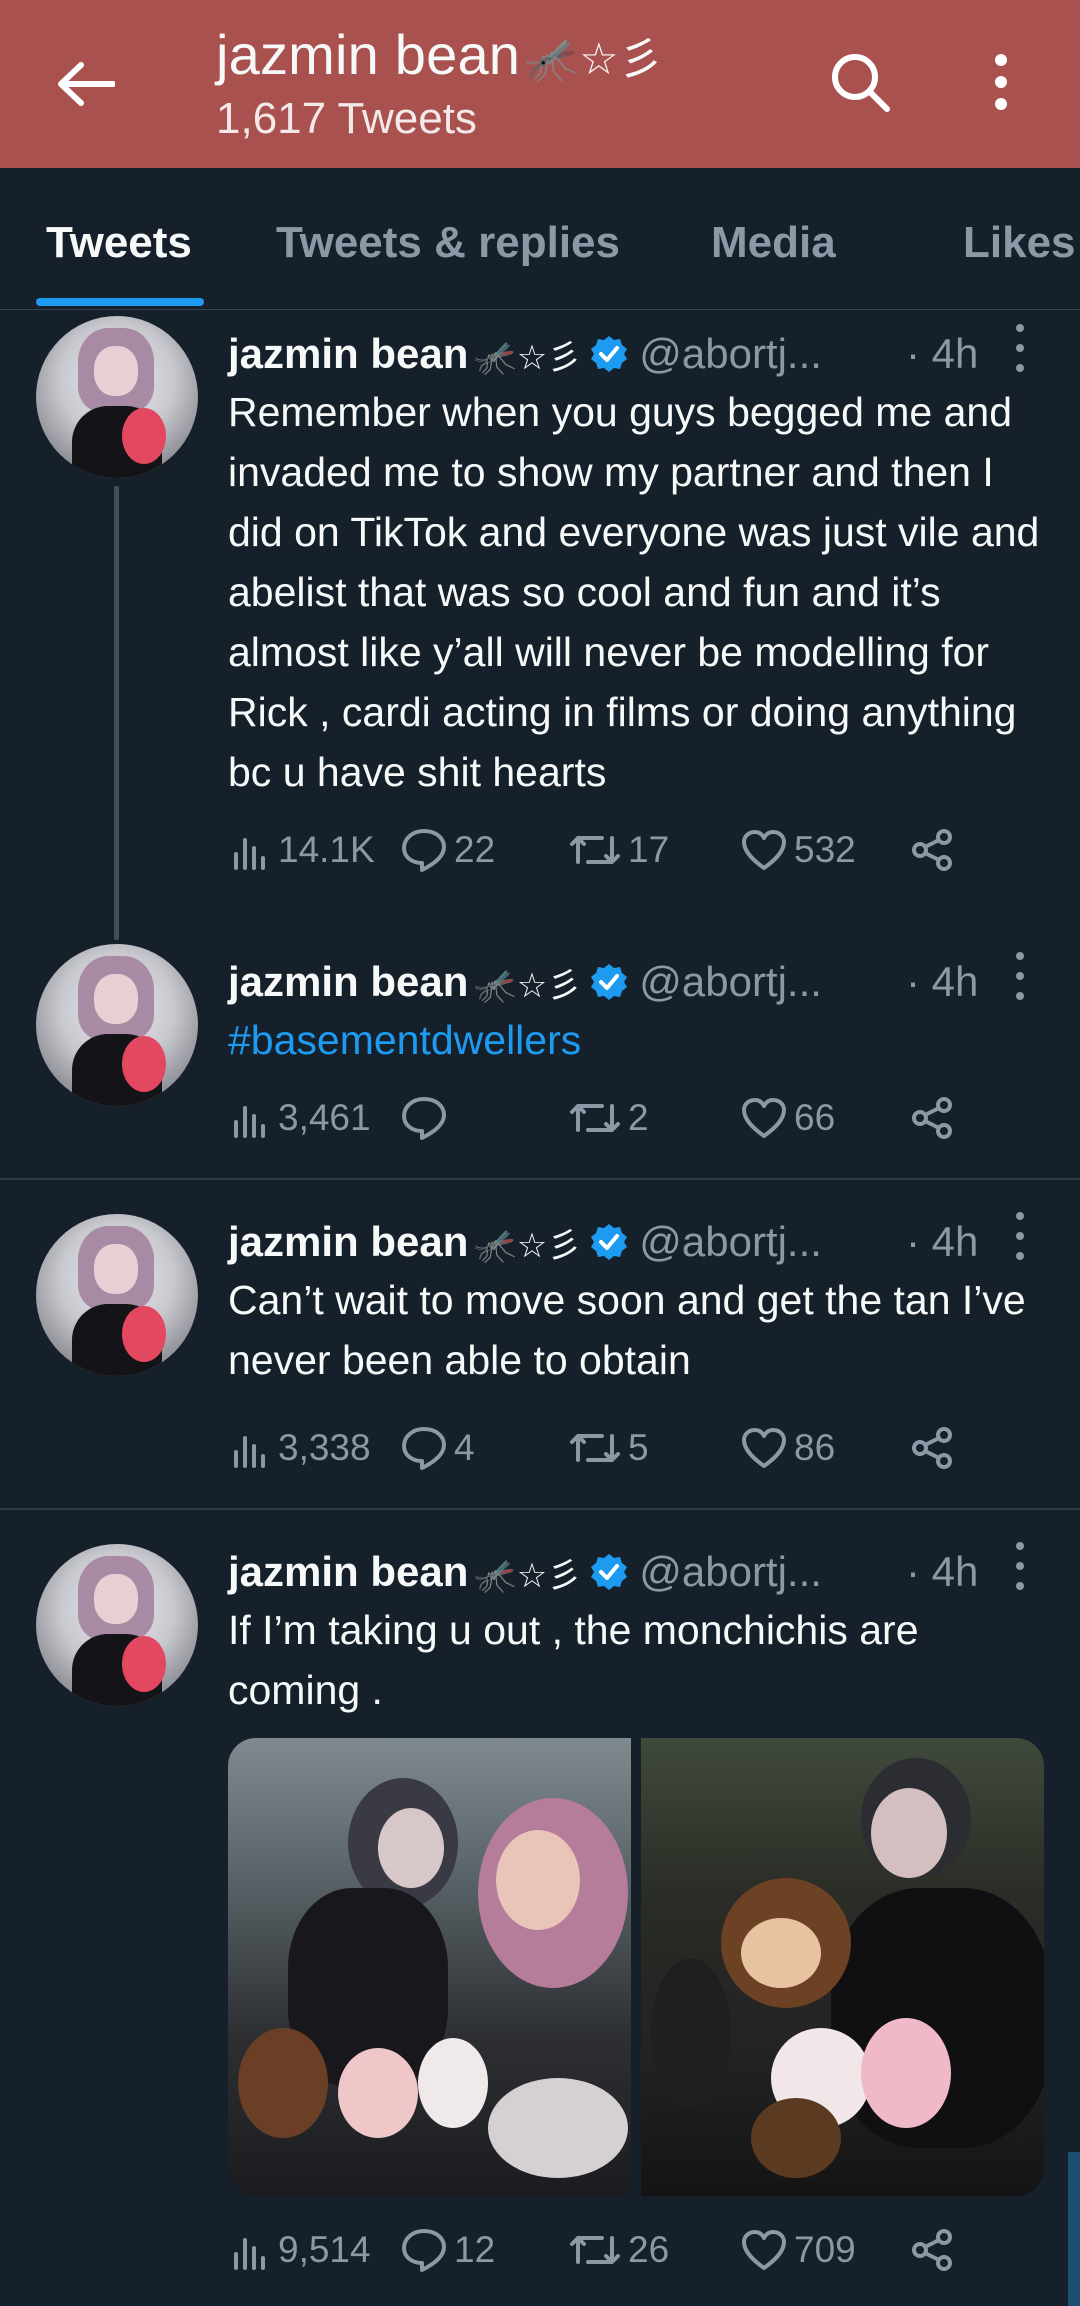 The image size is (1080, 2306). I want to click on views-count: 14.1K, so click(326, 849).